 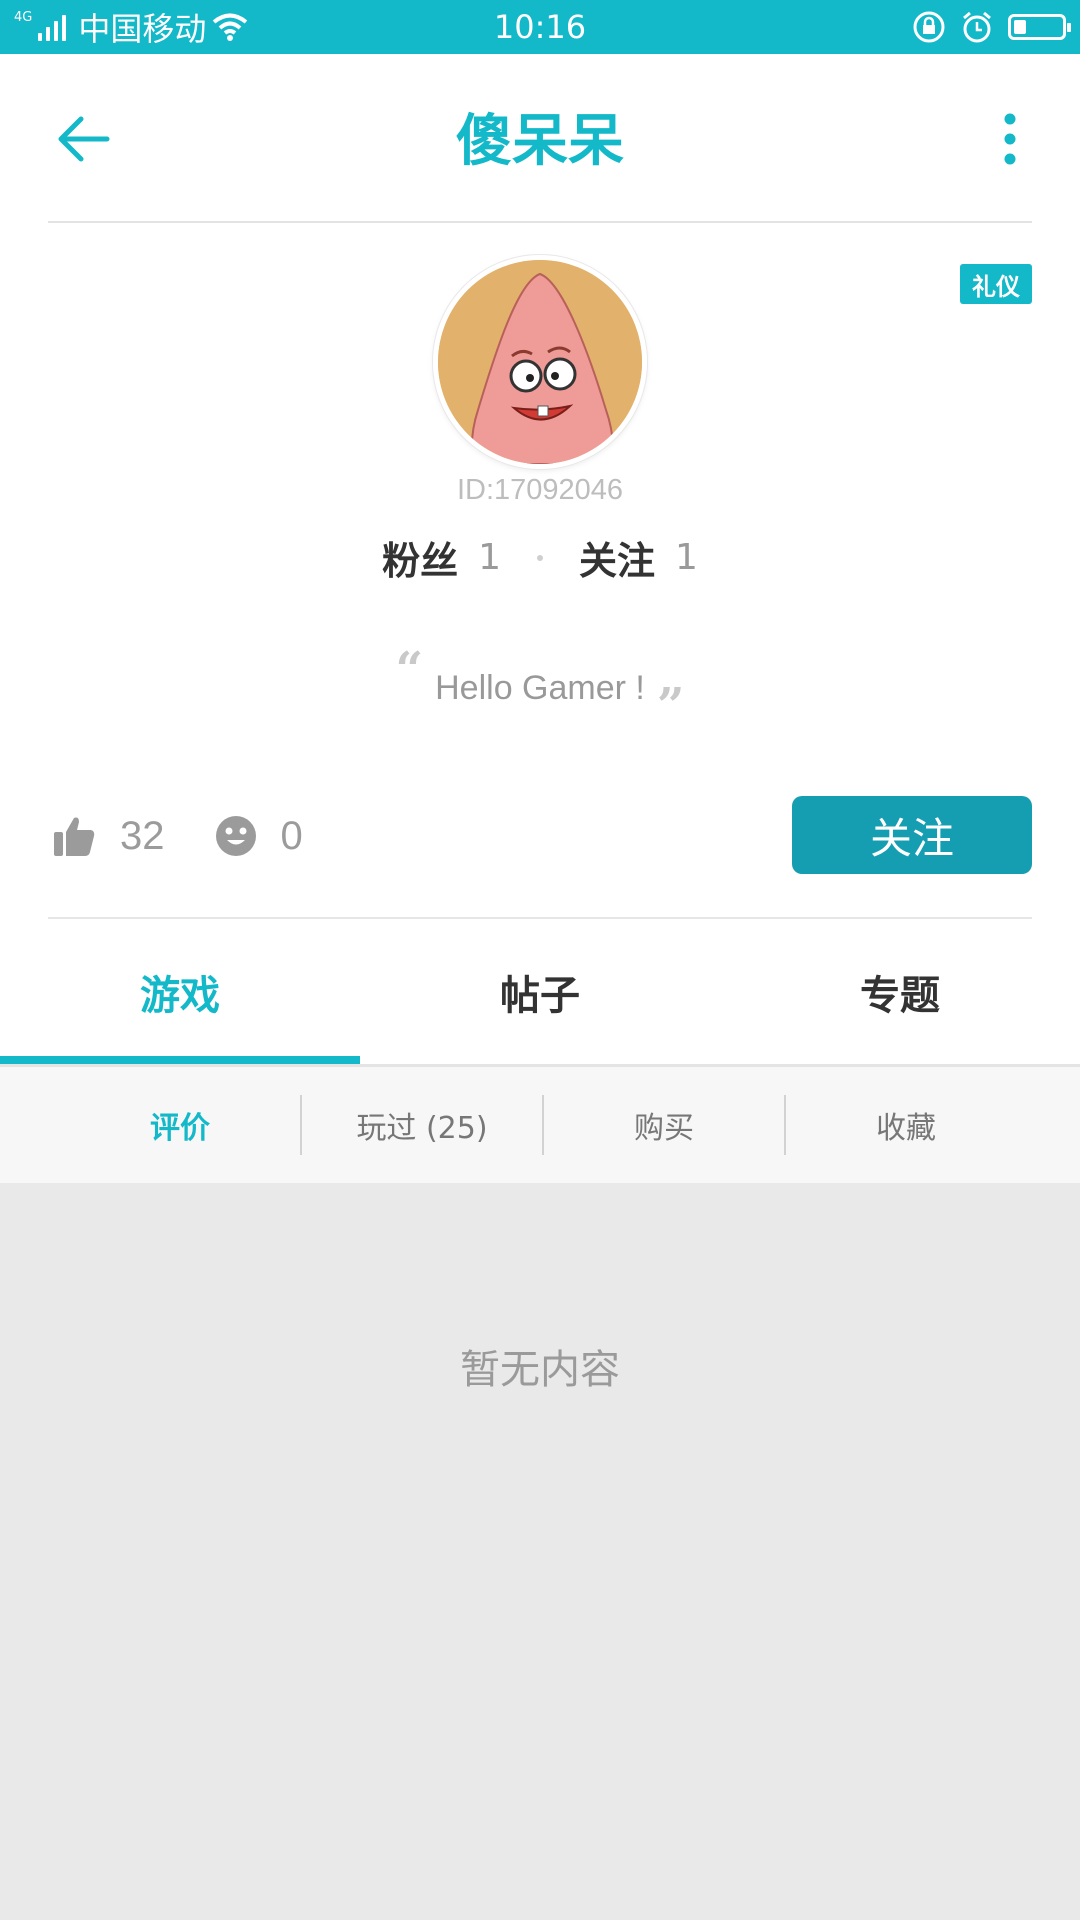 I want to click on tab-posts: 帖子, so click(x=540, y=992).